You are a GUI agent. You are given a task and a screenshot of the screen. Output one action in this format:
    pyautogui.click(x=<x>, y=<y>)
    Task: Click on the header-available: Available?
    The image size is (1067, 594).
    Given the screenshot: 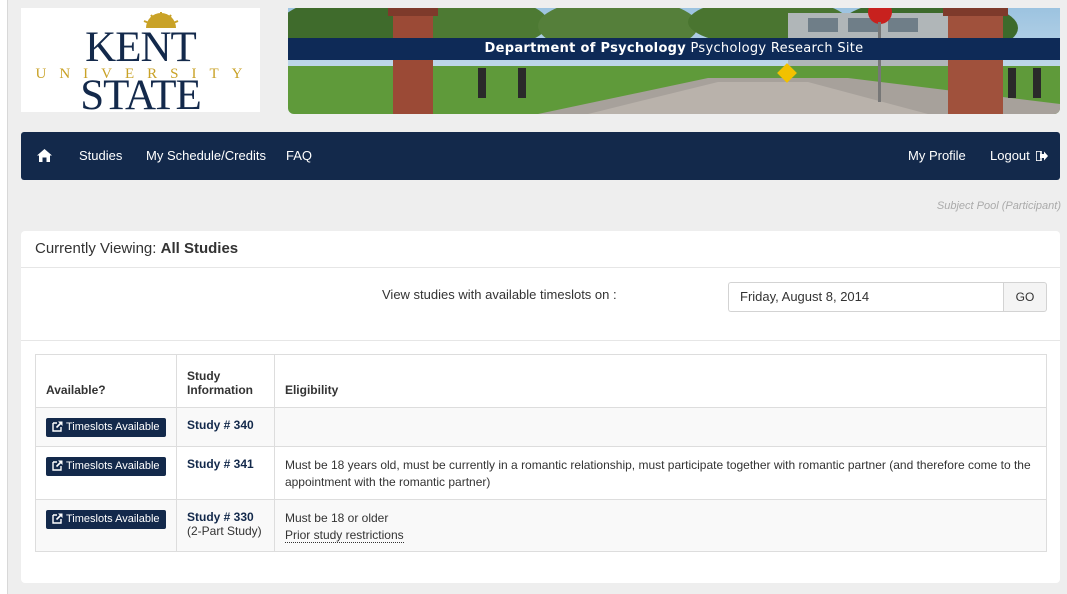 What is the action you would take?
    pyautogui.click(x=106, y=381)
    